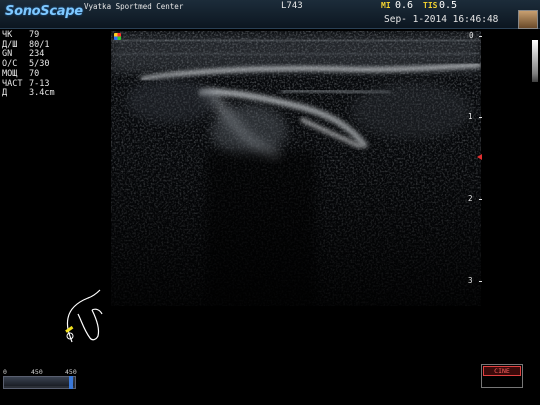  What do you see at coordinates (5, 93) in the screenshot?
I see `param-key: Д` at bounding box center [5, 93].